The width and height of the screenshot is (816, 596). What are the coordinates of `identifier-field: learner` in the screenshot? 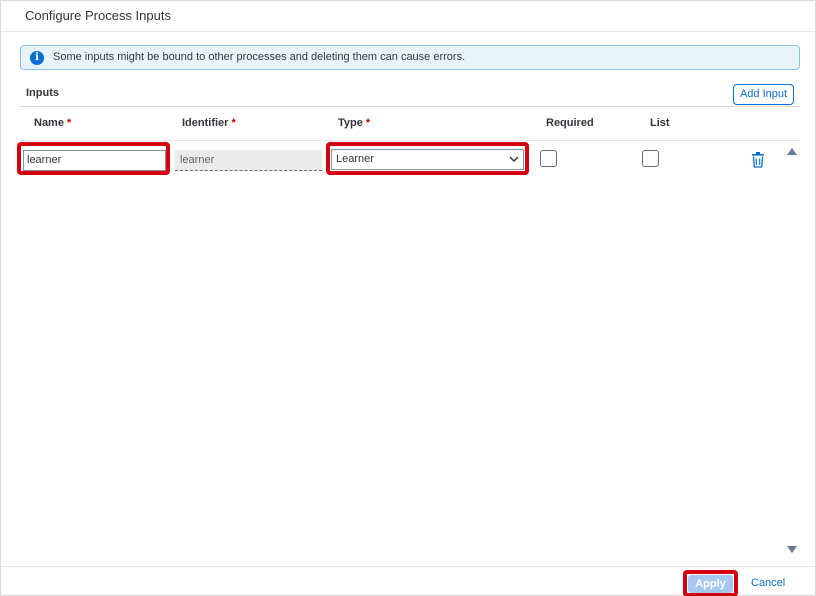 It's located at (248, 160).